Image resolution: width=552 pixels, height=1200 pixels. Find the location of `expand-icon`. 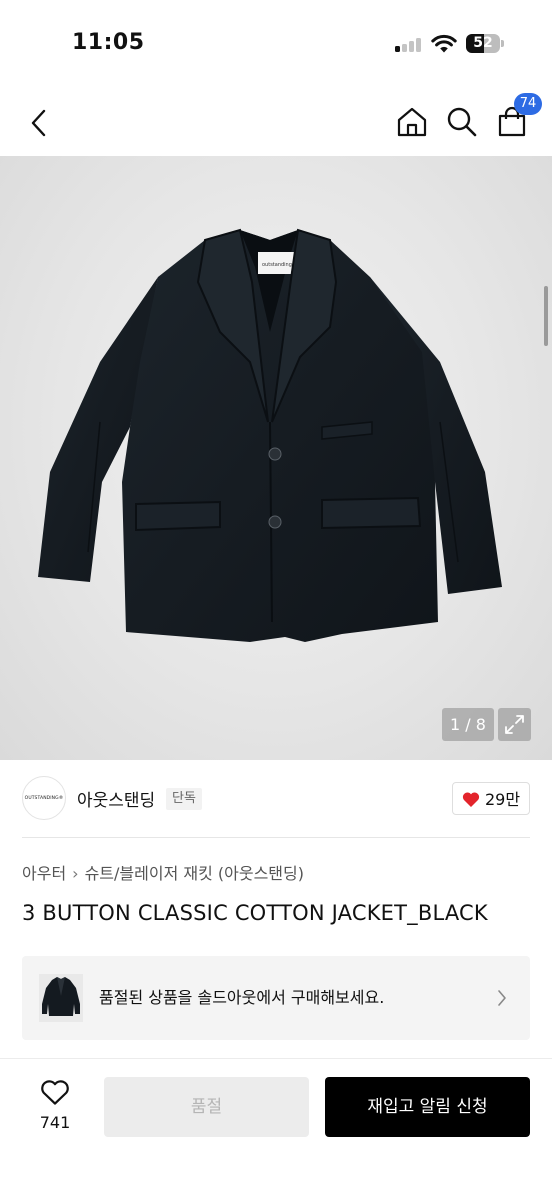

expand-icon is located at coordinates (514, 724).